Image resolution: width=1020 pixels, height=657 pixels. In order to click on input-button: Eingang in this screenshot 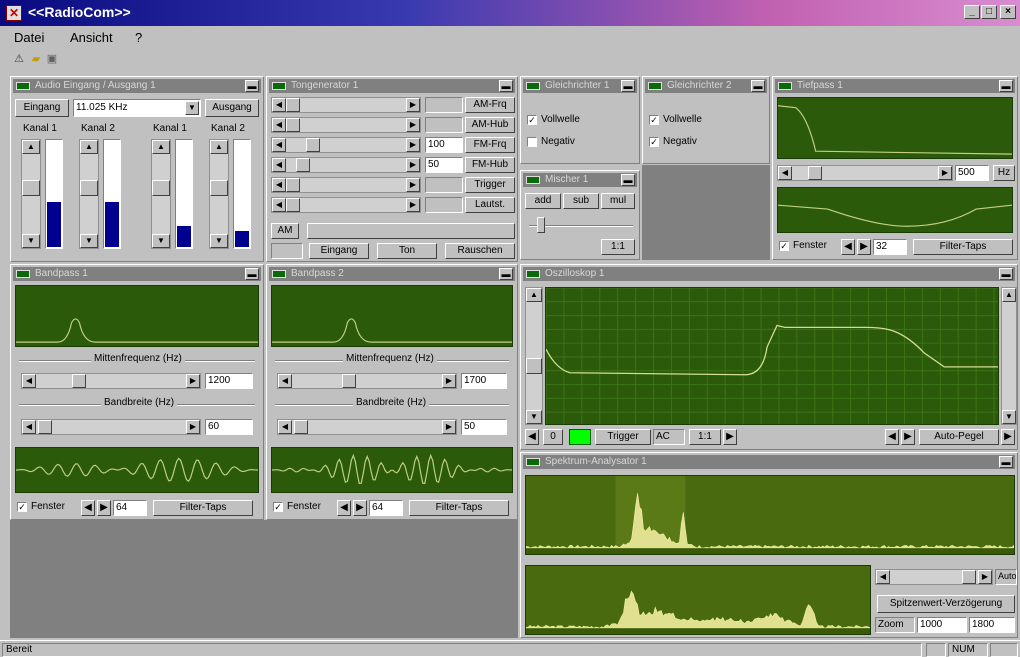, I will do `click(42, 108)`.